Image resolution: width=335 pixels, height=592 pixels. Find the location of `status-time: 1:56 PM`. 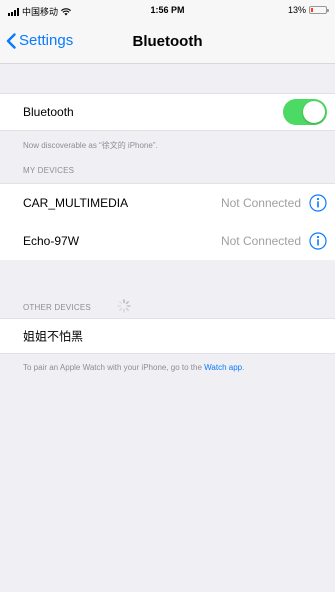

status-time: 1:56 PM is located at coordinates (167, 10).